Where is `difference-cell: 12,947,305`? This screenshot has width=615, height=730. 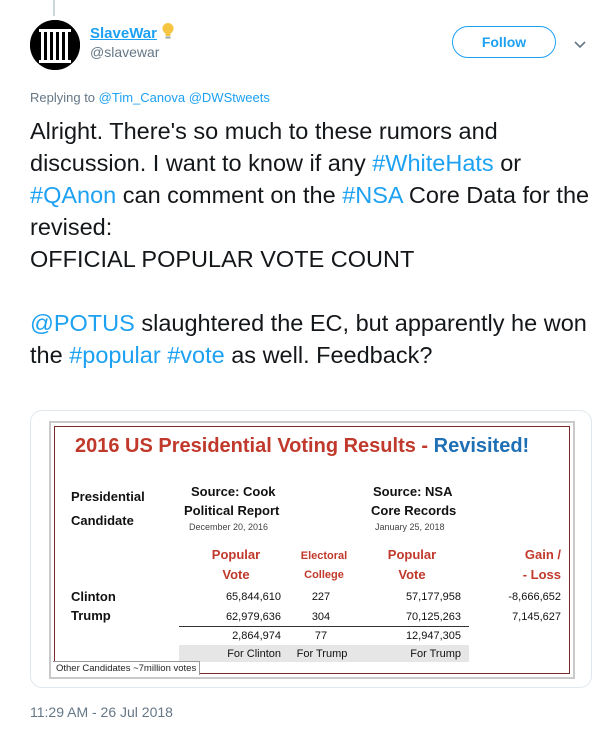
difference-cell: 12,947,305 is located at coordinates (433, 636).